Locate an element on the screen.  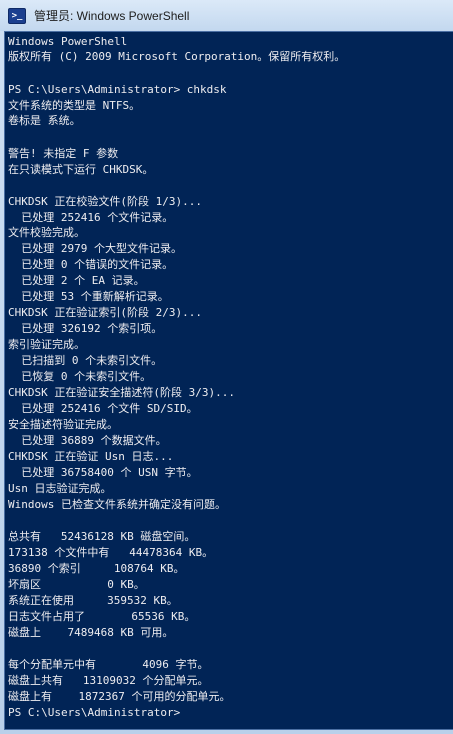
console-line: 在只读模式下运行 CHKDSK。 is located at coordinates (81, 169).